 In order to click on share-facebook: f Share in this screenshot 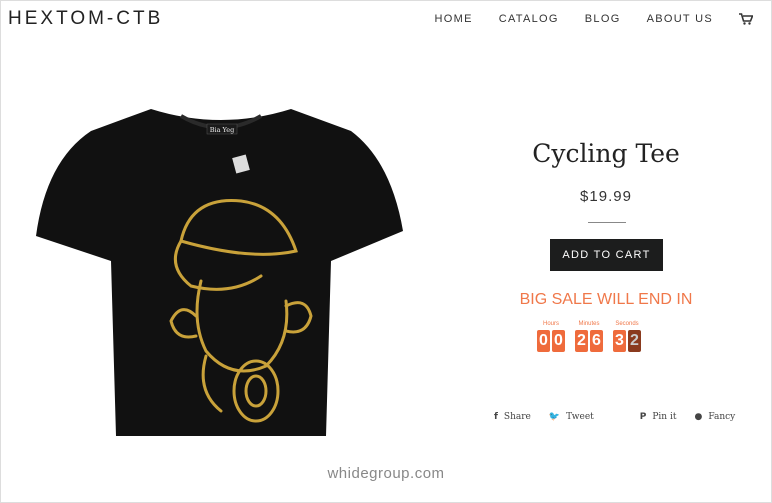, I will do `click(512, 417)`.